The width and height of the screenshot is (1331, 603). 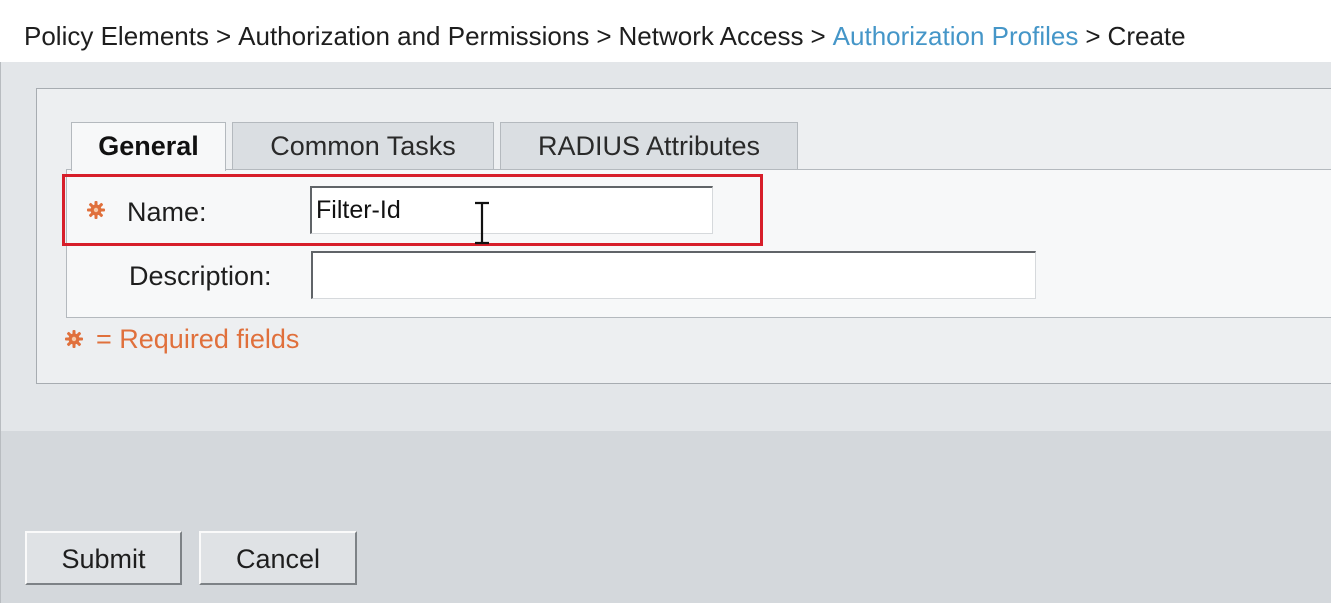 I want to click on cancel-button: Cancel, so click(x=278, y=558).